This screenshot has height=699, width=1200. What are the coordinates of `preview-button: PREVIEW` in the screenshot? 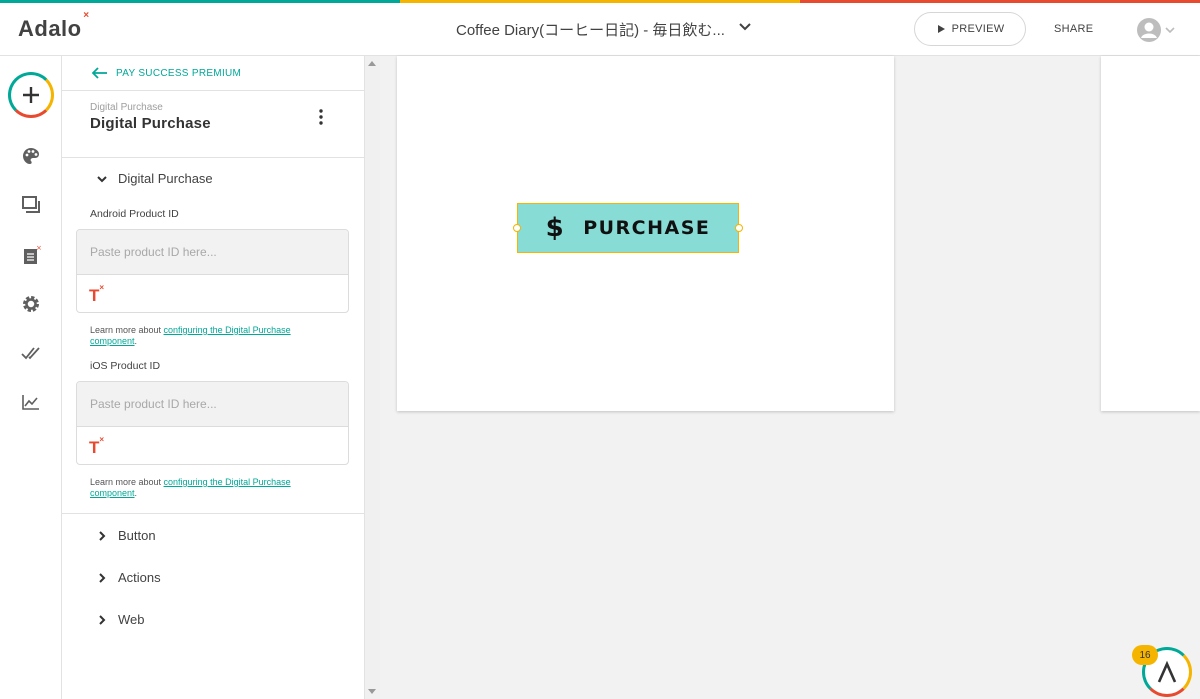 It's located at (970, 29).